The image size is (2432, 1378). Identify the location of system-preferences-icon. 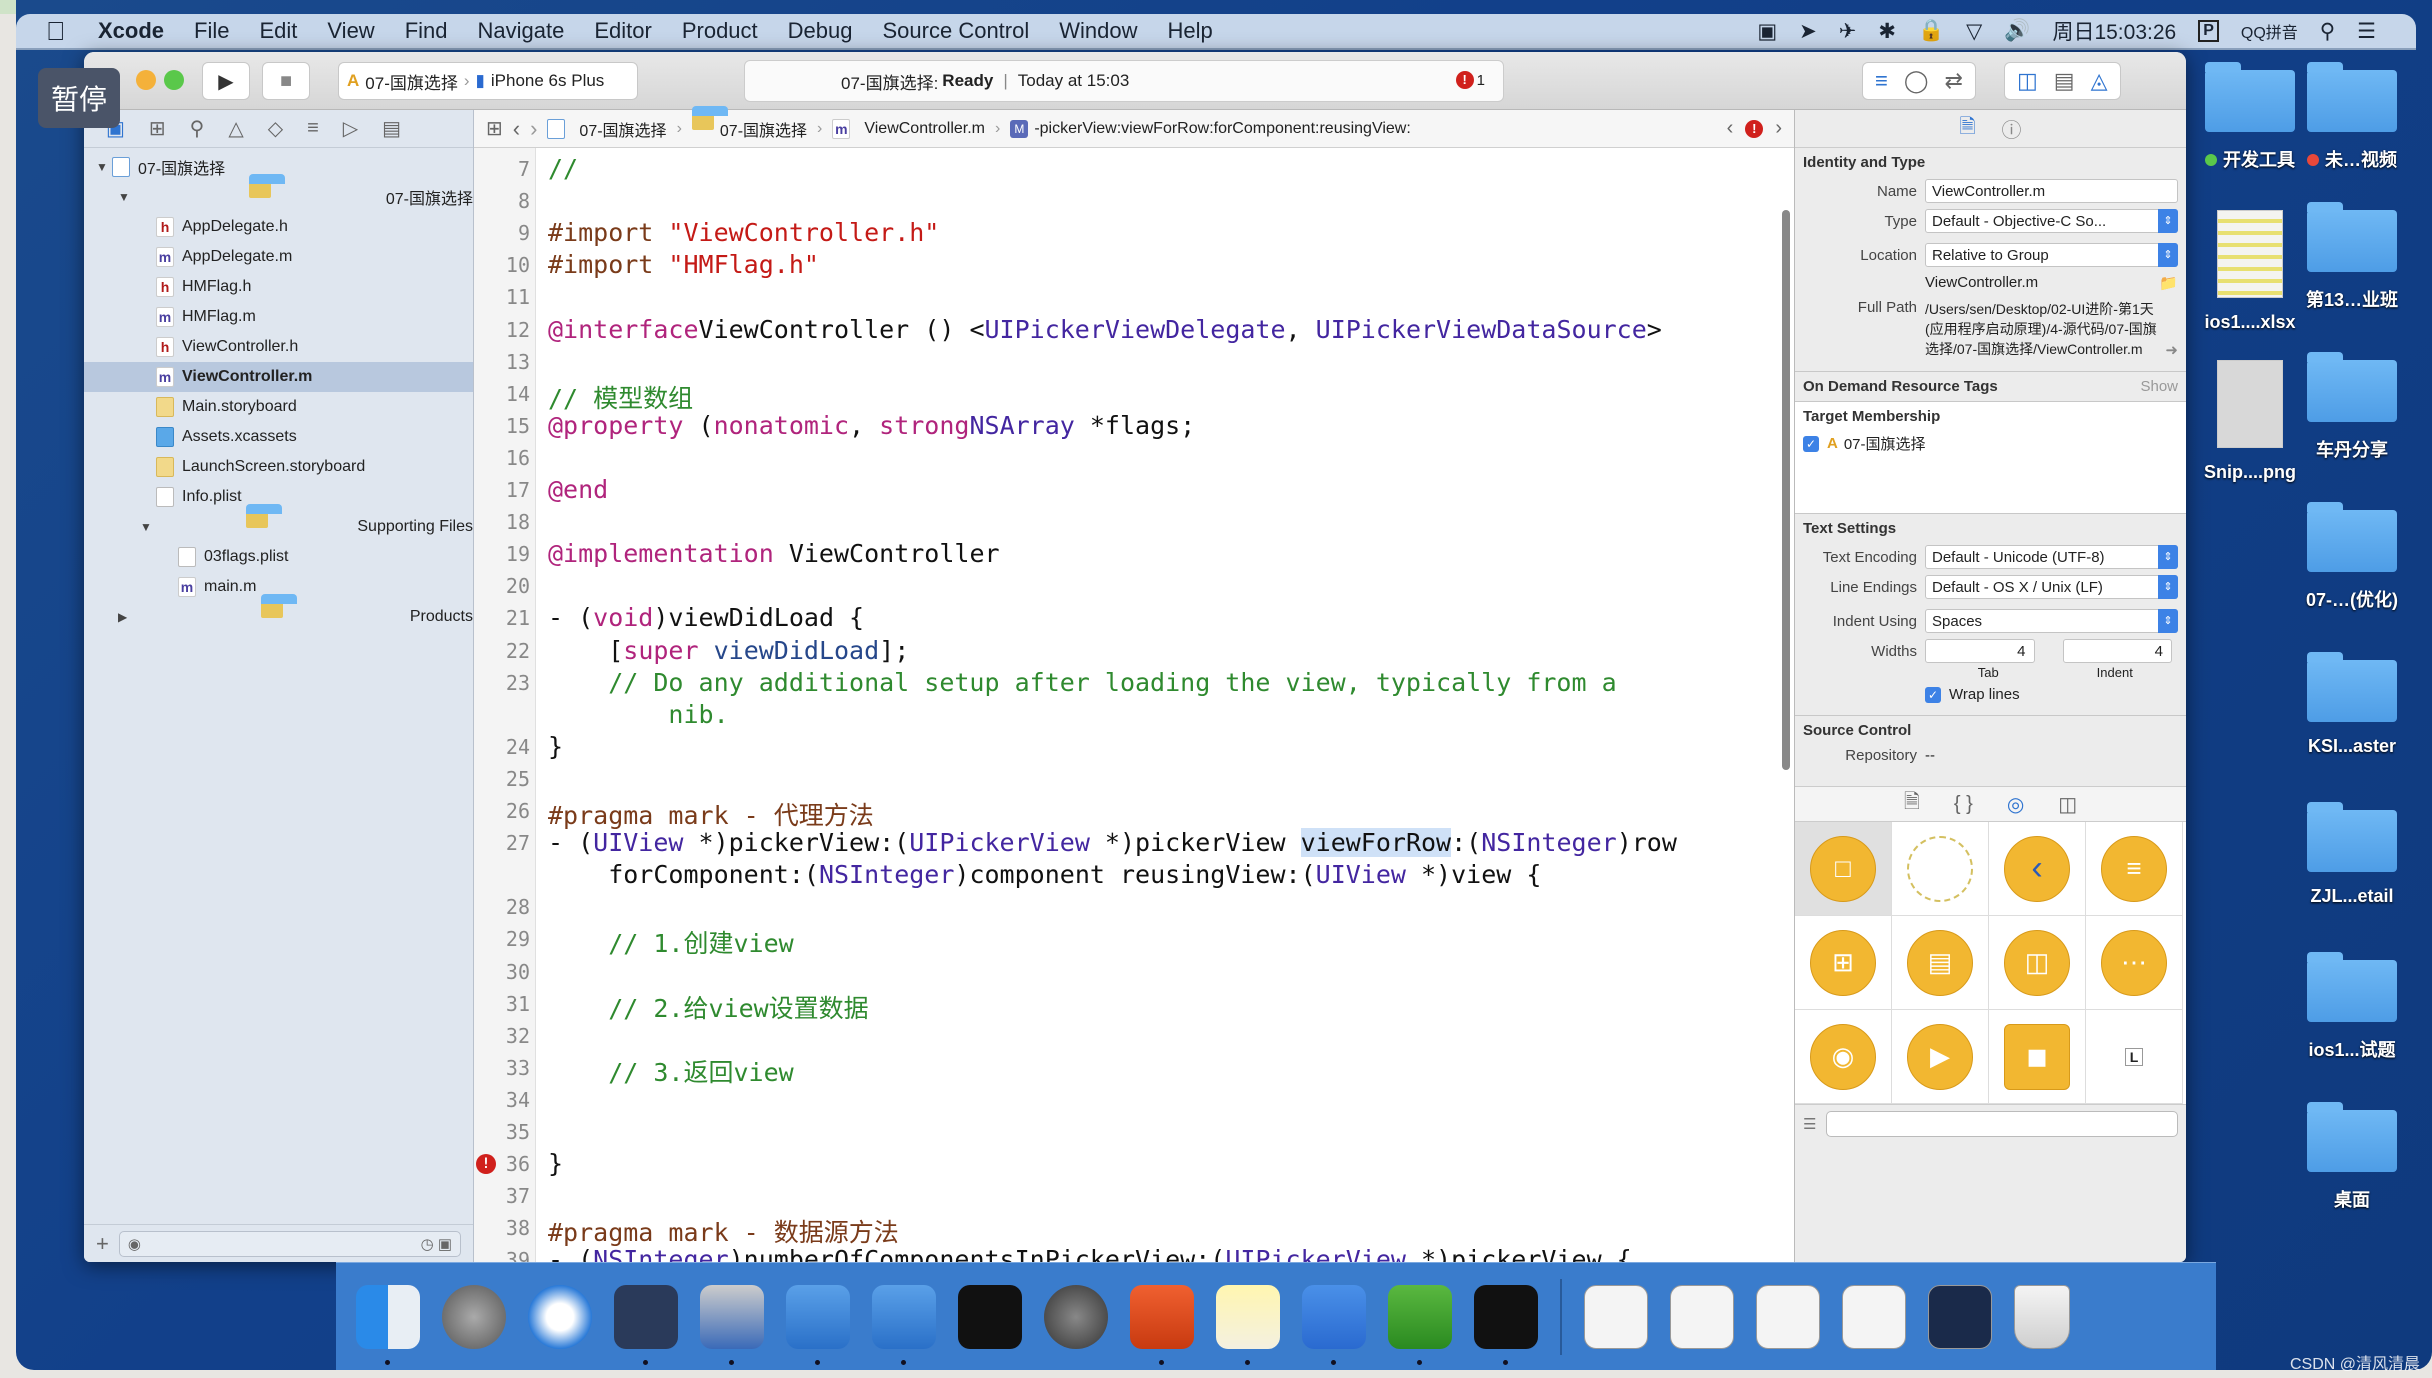
(1076, 1316).